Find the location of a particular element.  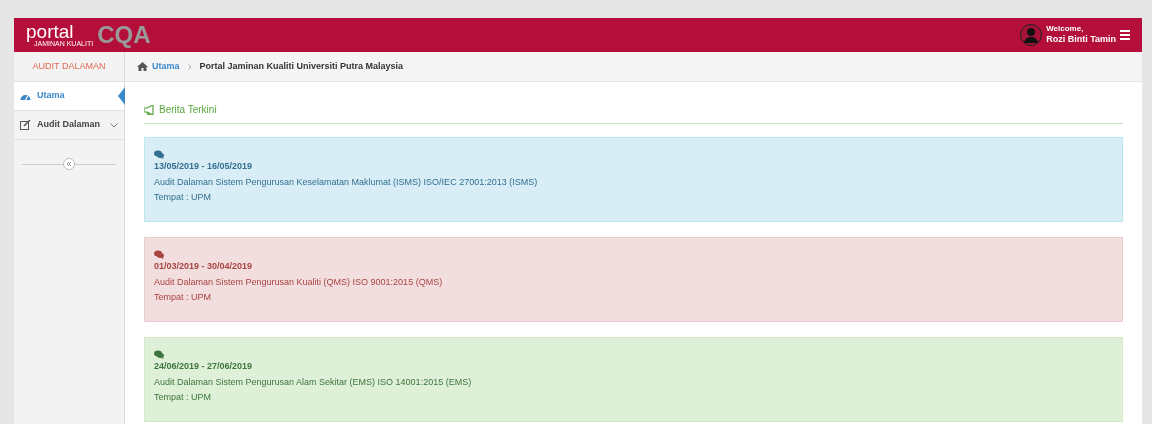

sidebar-title: AUDIT DALAMAN is located at coordinates (69, 66).